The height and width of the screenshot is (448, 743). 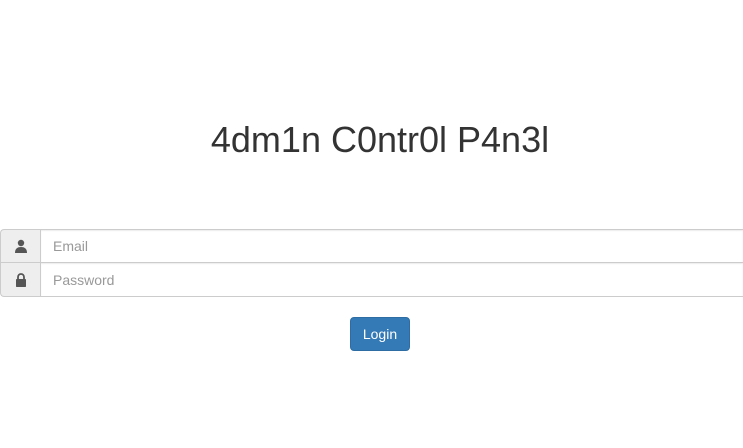 I want to click on page-title: 4dm1n C0ntr0l P4n3l, so click(x=380, y=139).